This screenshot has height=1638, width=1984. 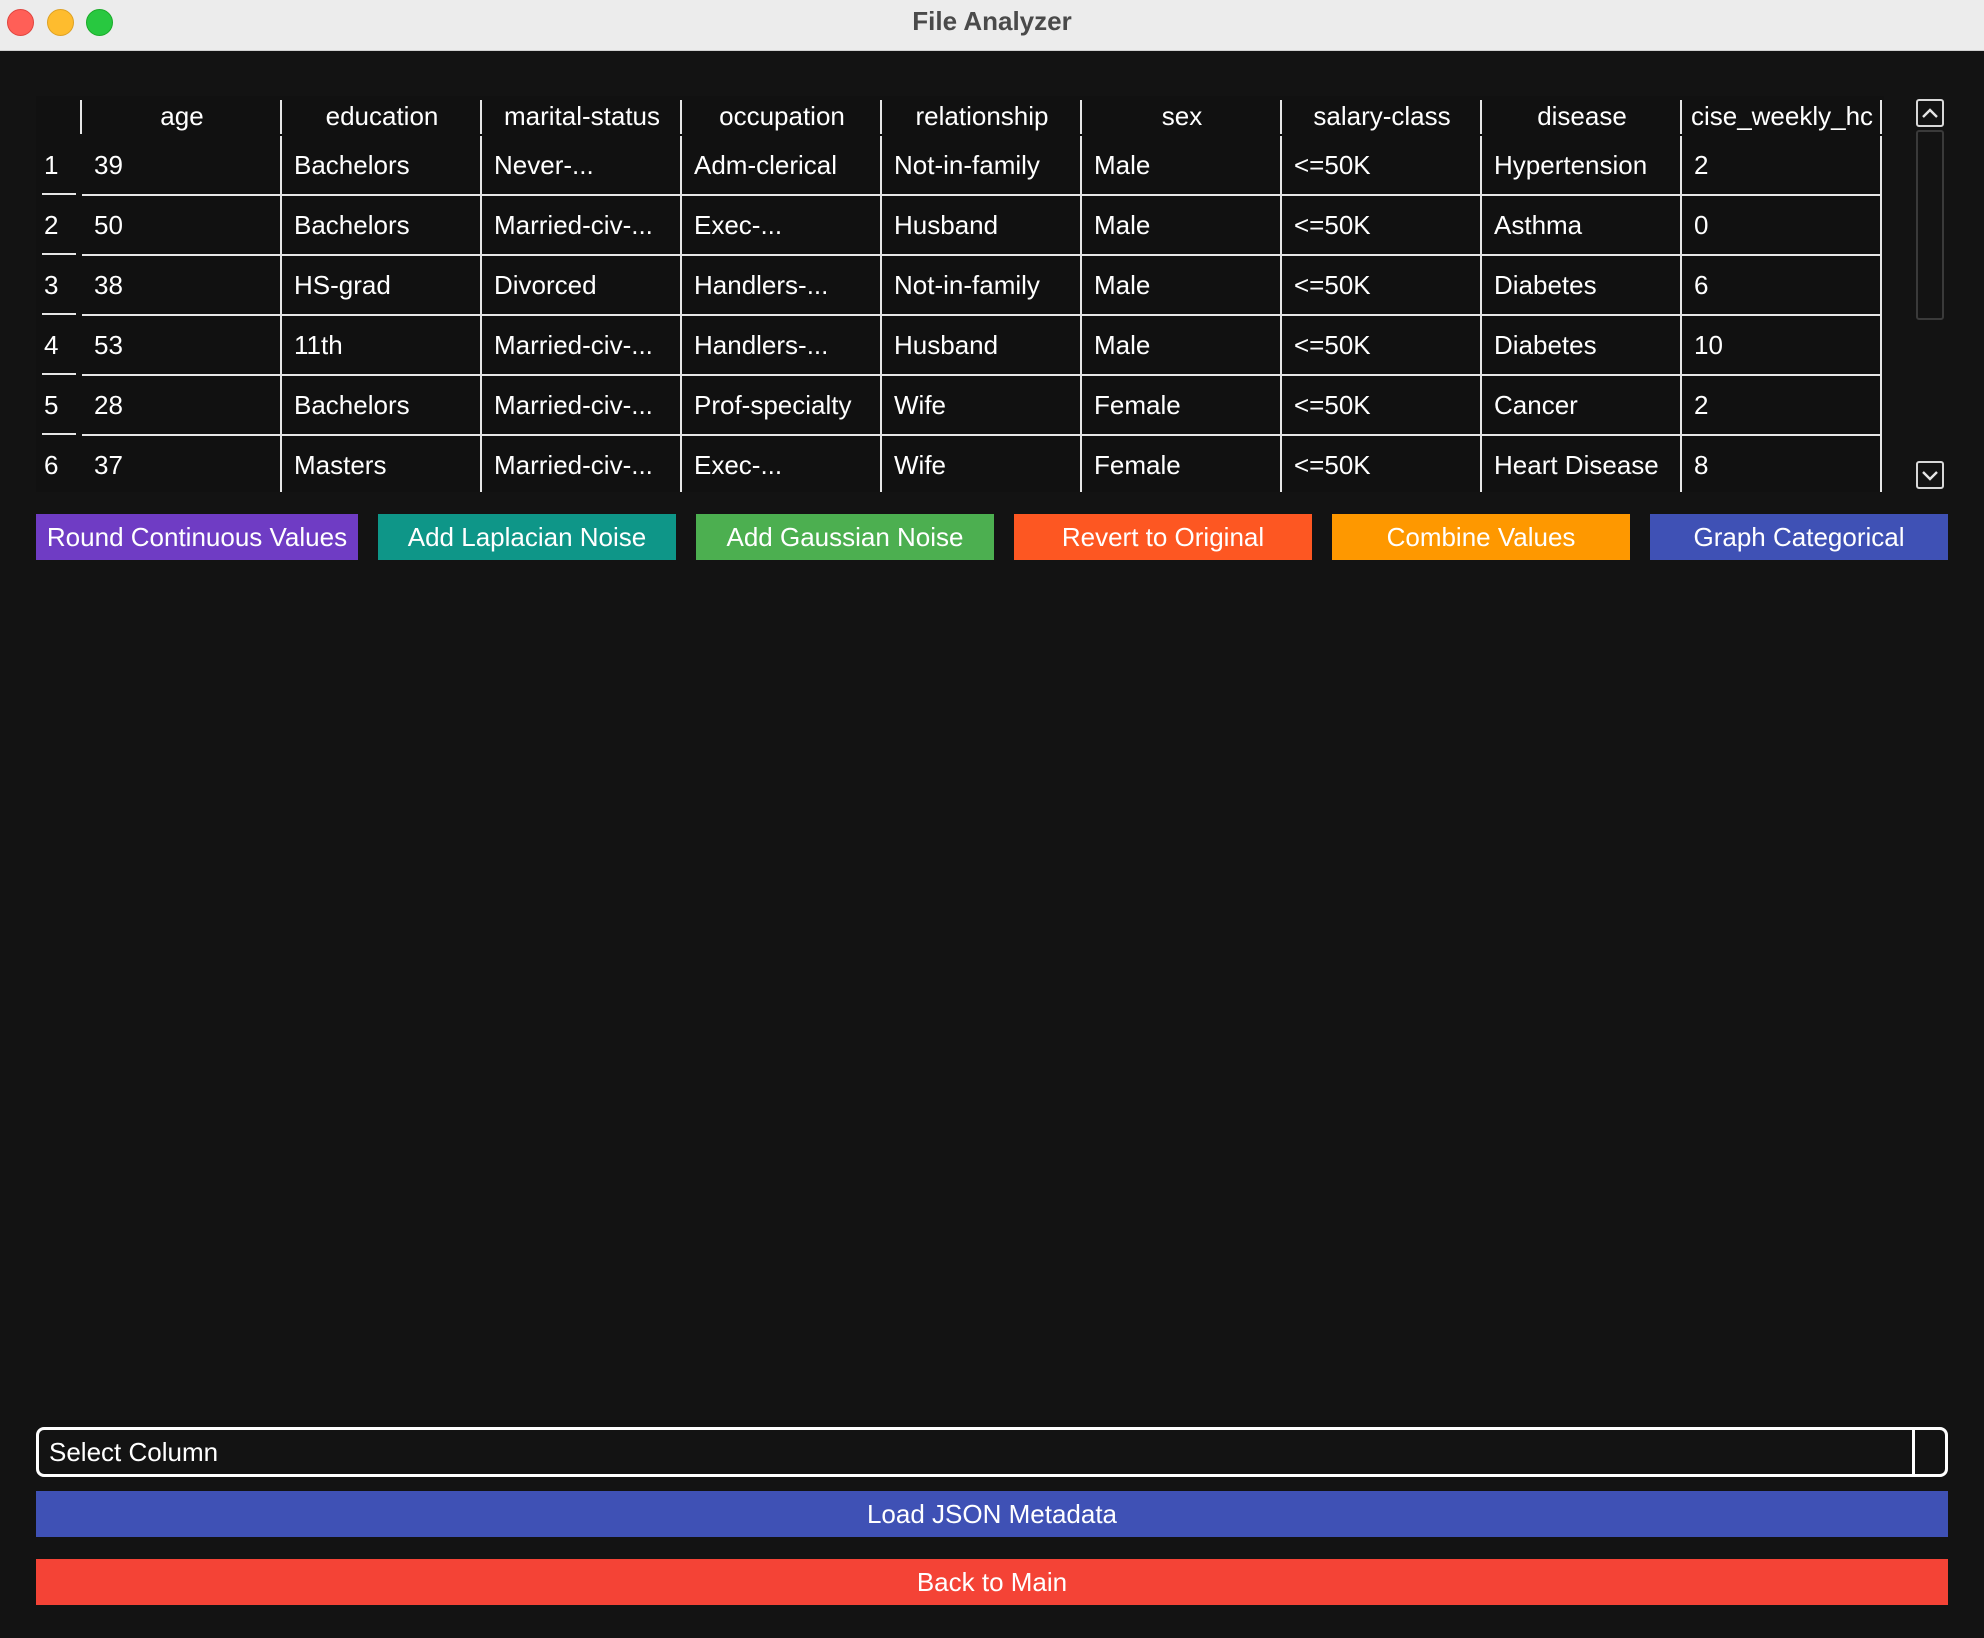 What do you see at coordinates (1481, 537) in the screenshot?
I see `combine-values-button: Combine Values` at bounding box center [1481, 537].